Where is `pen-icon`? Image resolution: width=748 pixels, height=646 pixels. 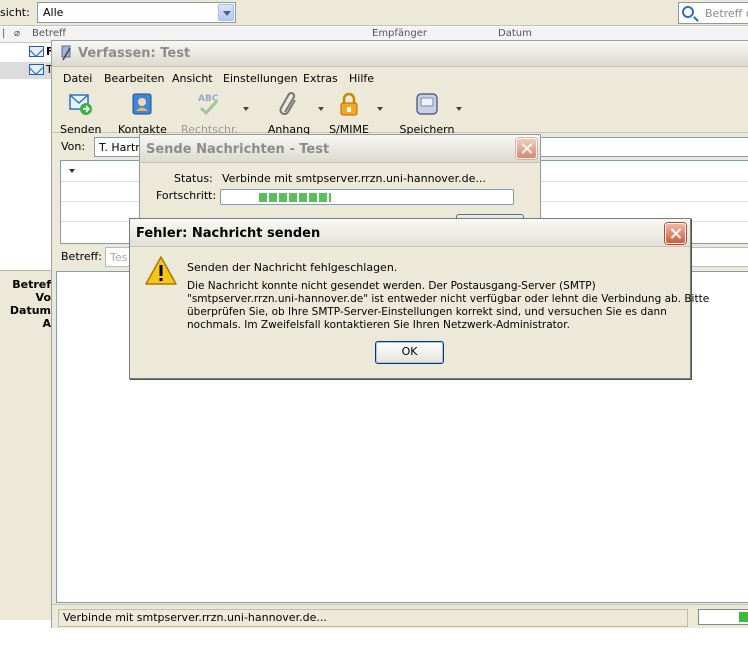
pen-icon is located at coordinates (66, 53).